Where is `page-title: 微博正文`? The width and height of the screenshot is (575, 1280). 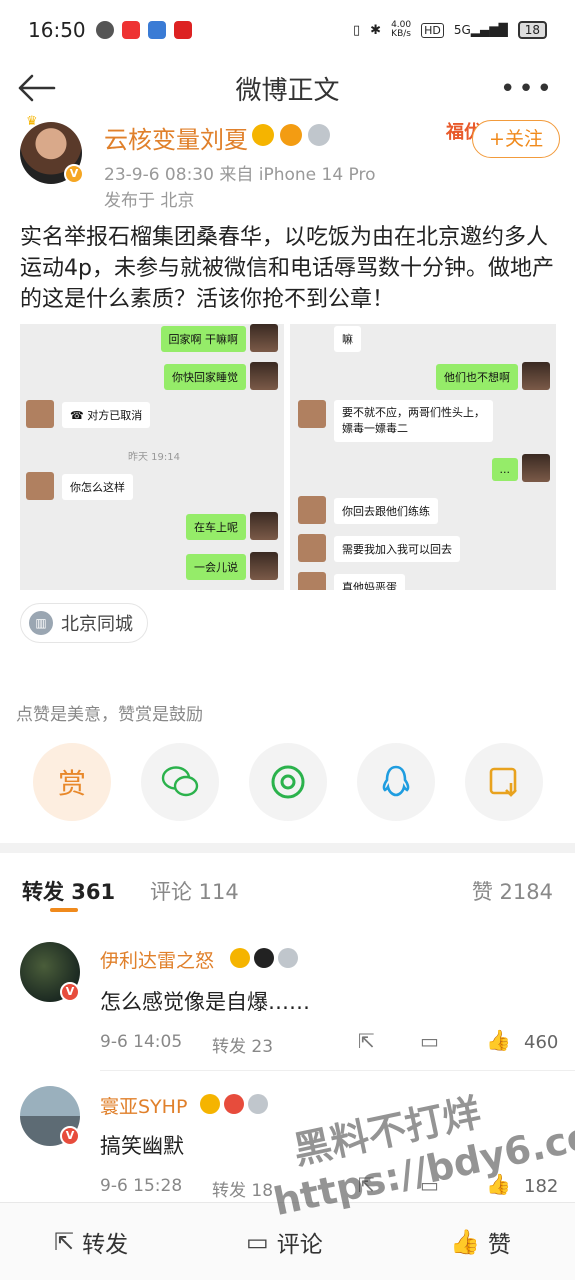 page-title: 微博正文 is located at coordinates (287, 90).